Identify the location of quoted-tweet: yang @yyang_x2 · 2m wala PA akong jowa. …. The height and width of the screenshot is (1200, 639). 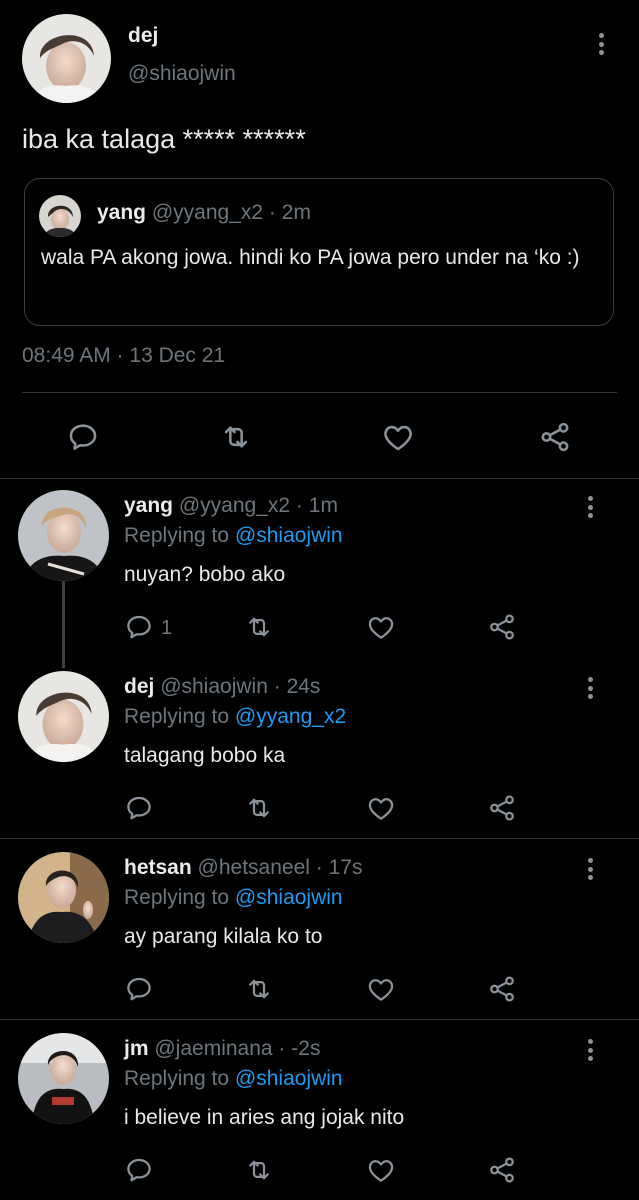
(319, 252).